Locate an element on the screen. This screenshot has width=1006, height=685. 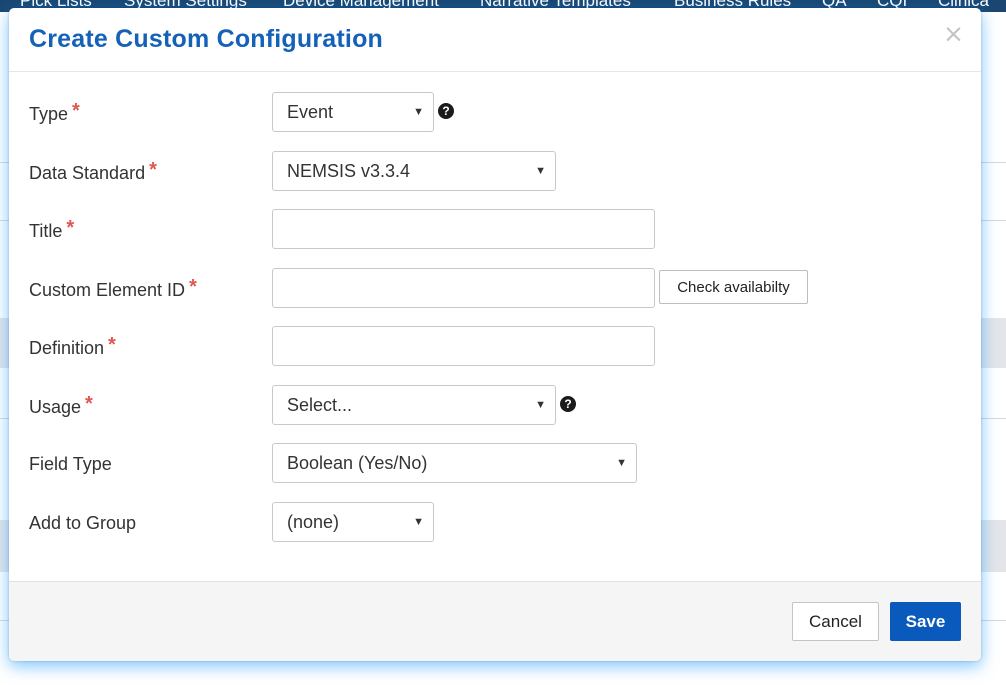
definition-label: Definition * is located at coordinates (72, 346).